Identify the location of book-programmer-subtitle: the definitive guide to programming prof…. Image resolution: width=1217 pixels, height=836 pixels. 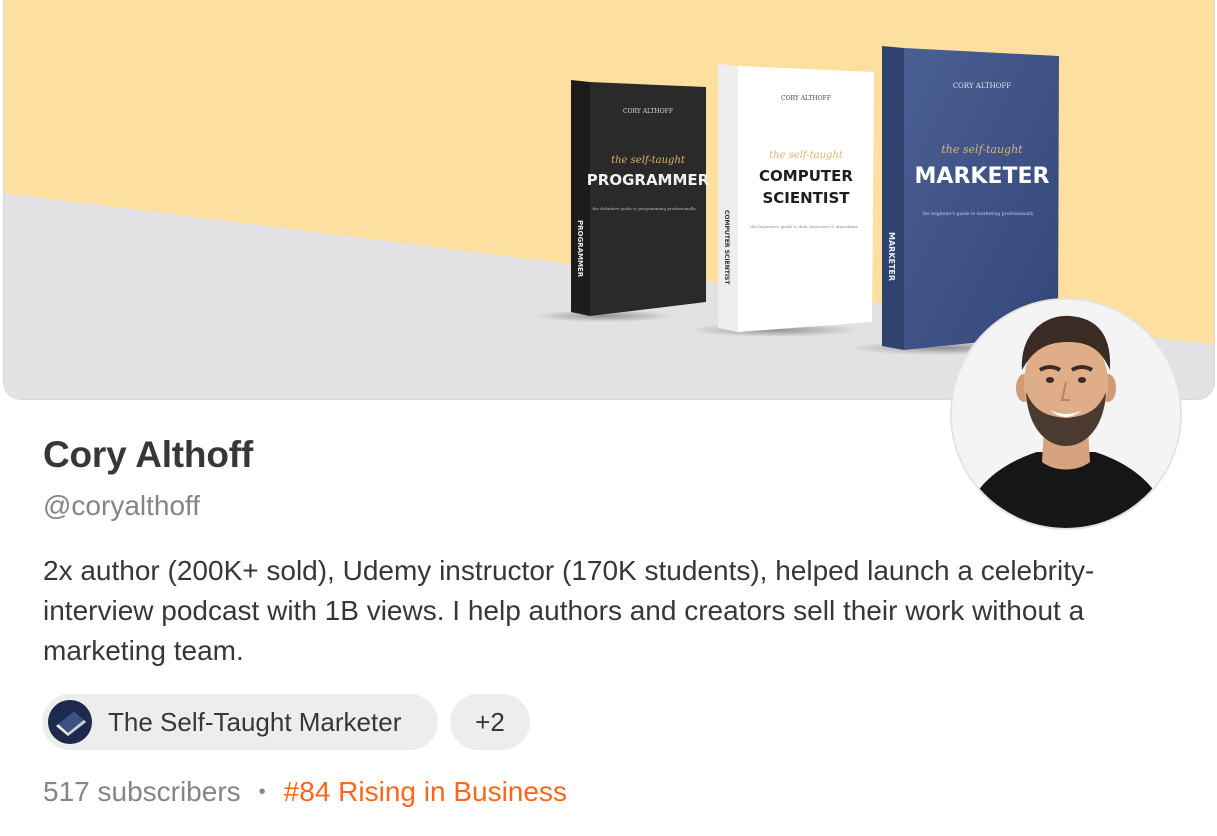
(644, 208).